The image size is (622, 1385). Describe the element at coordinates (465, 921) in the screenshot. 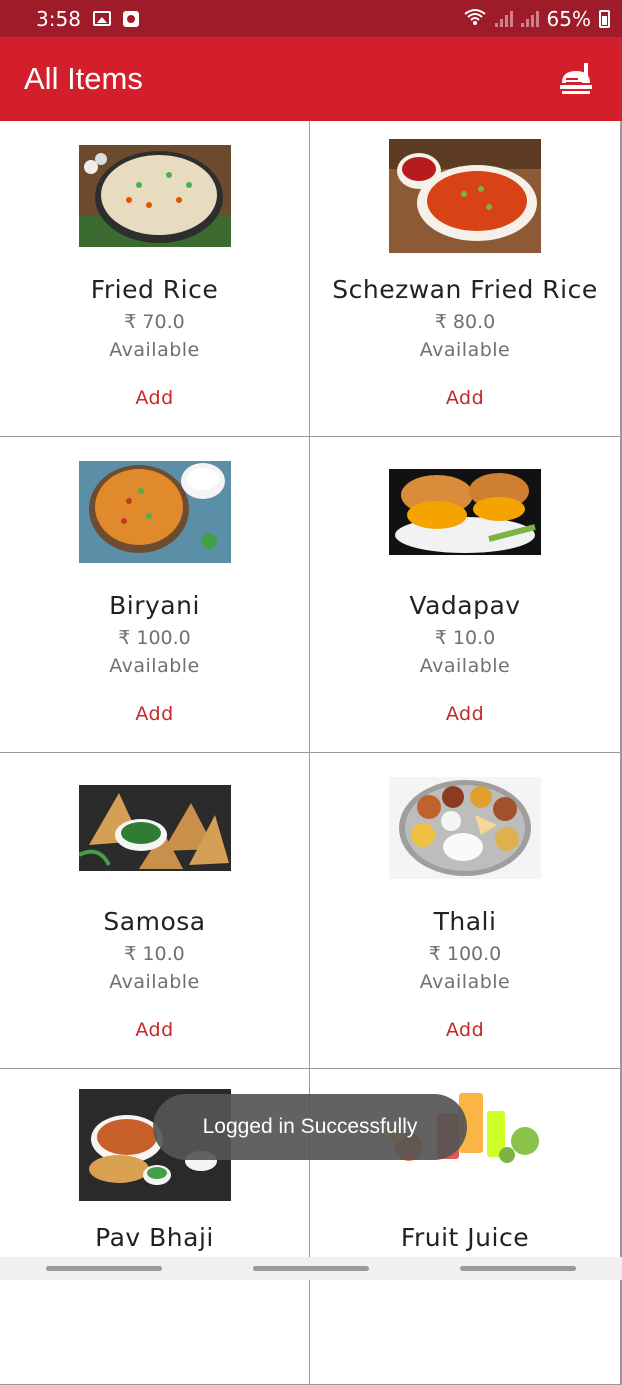

I see `item-name: Thali` at that location.